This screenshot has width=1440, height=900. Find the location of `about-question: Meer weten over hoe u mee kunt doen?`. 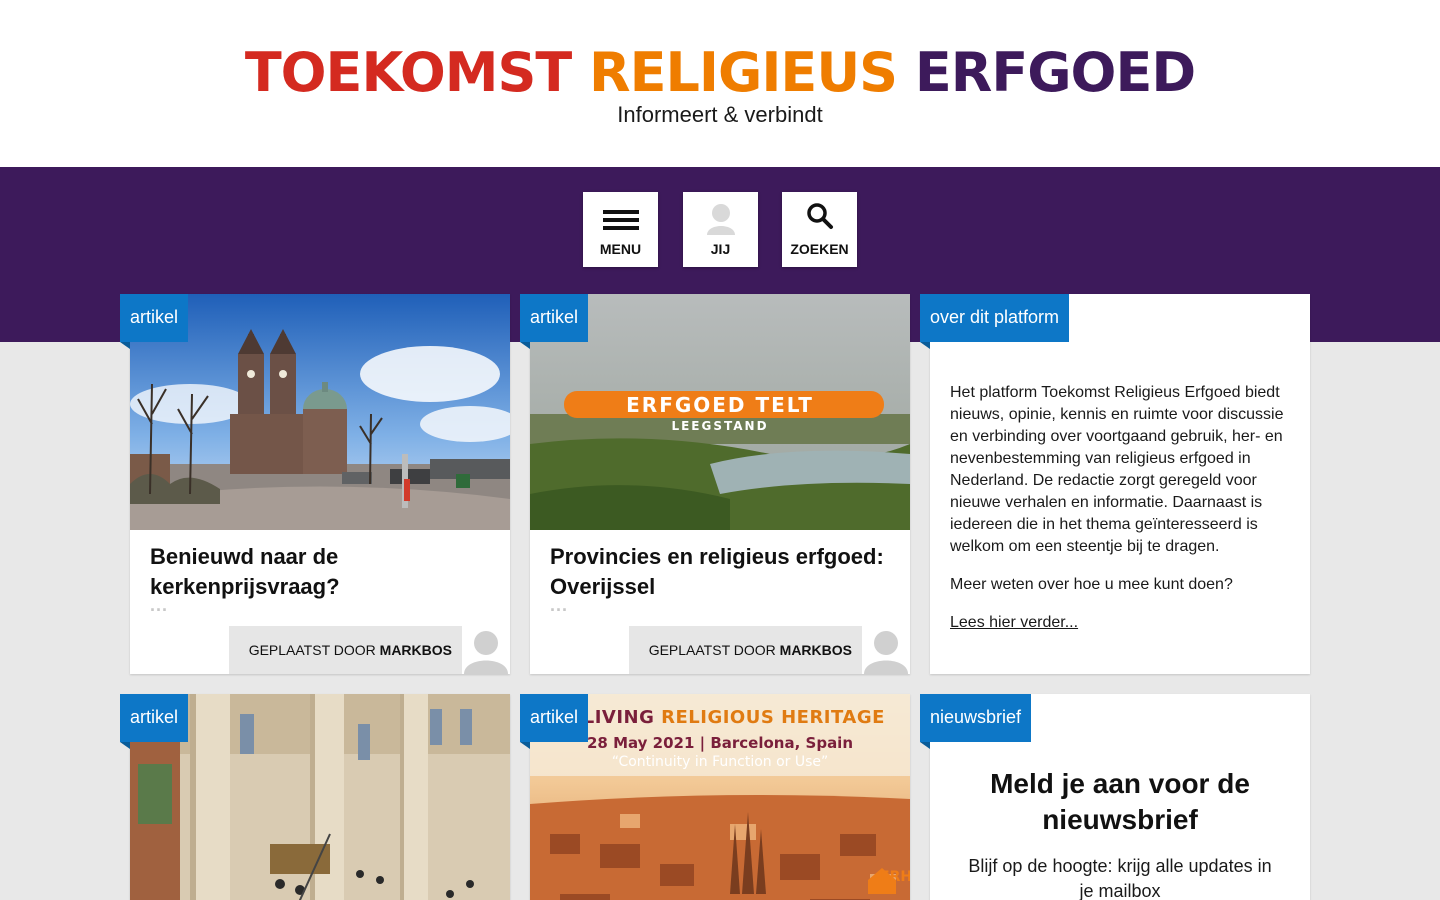

about-question: Meer weten over hoe u mee kunt doen? is located at coordinates (1091, 584).